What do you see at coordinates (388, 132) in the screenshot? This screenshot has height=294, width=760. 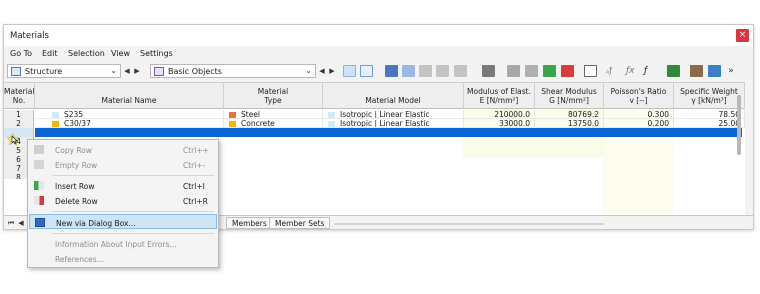 I see `selected-row` at bounding box center [388, 132].